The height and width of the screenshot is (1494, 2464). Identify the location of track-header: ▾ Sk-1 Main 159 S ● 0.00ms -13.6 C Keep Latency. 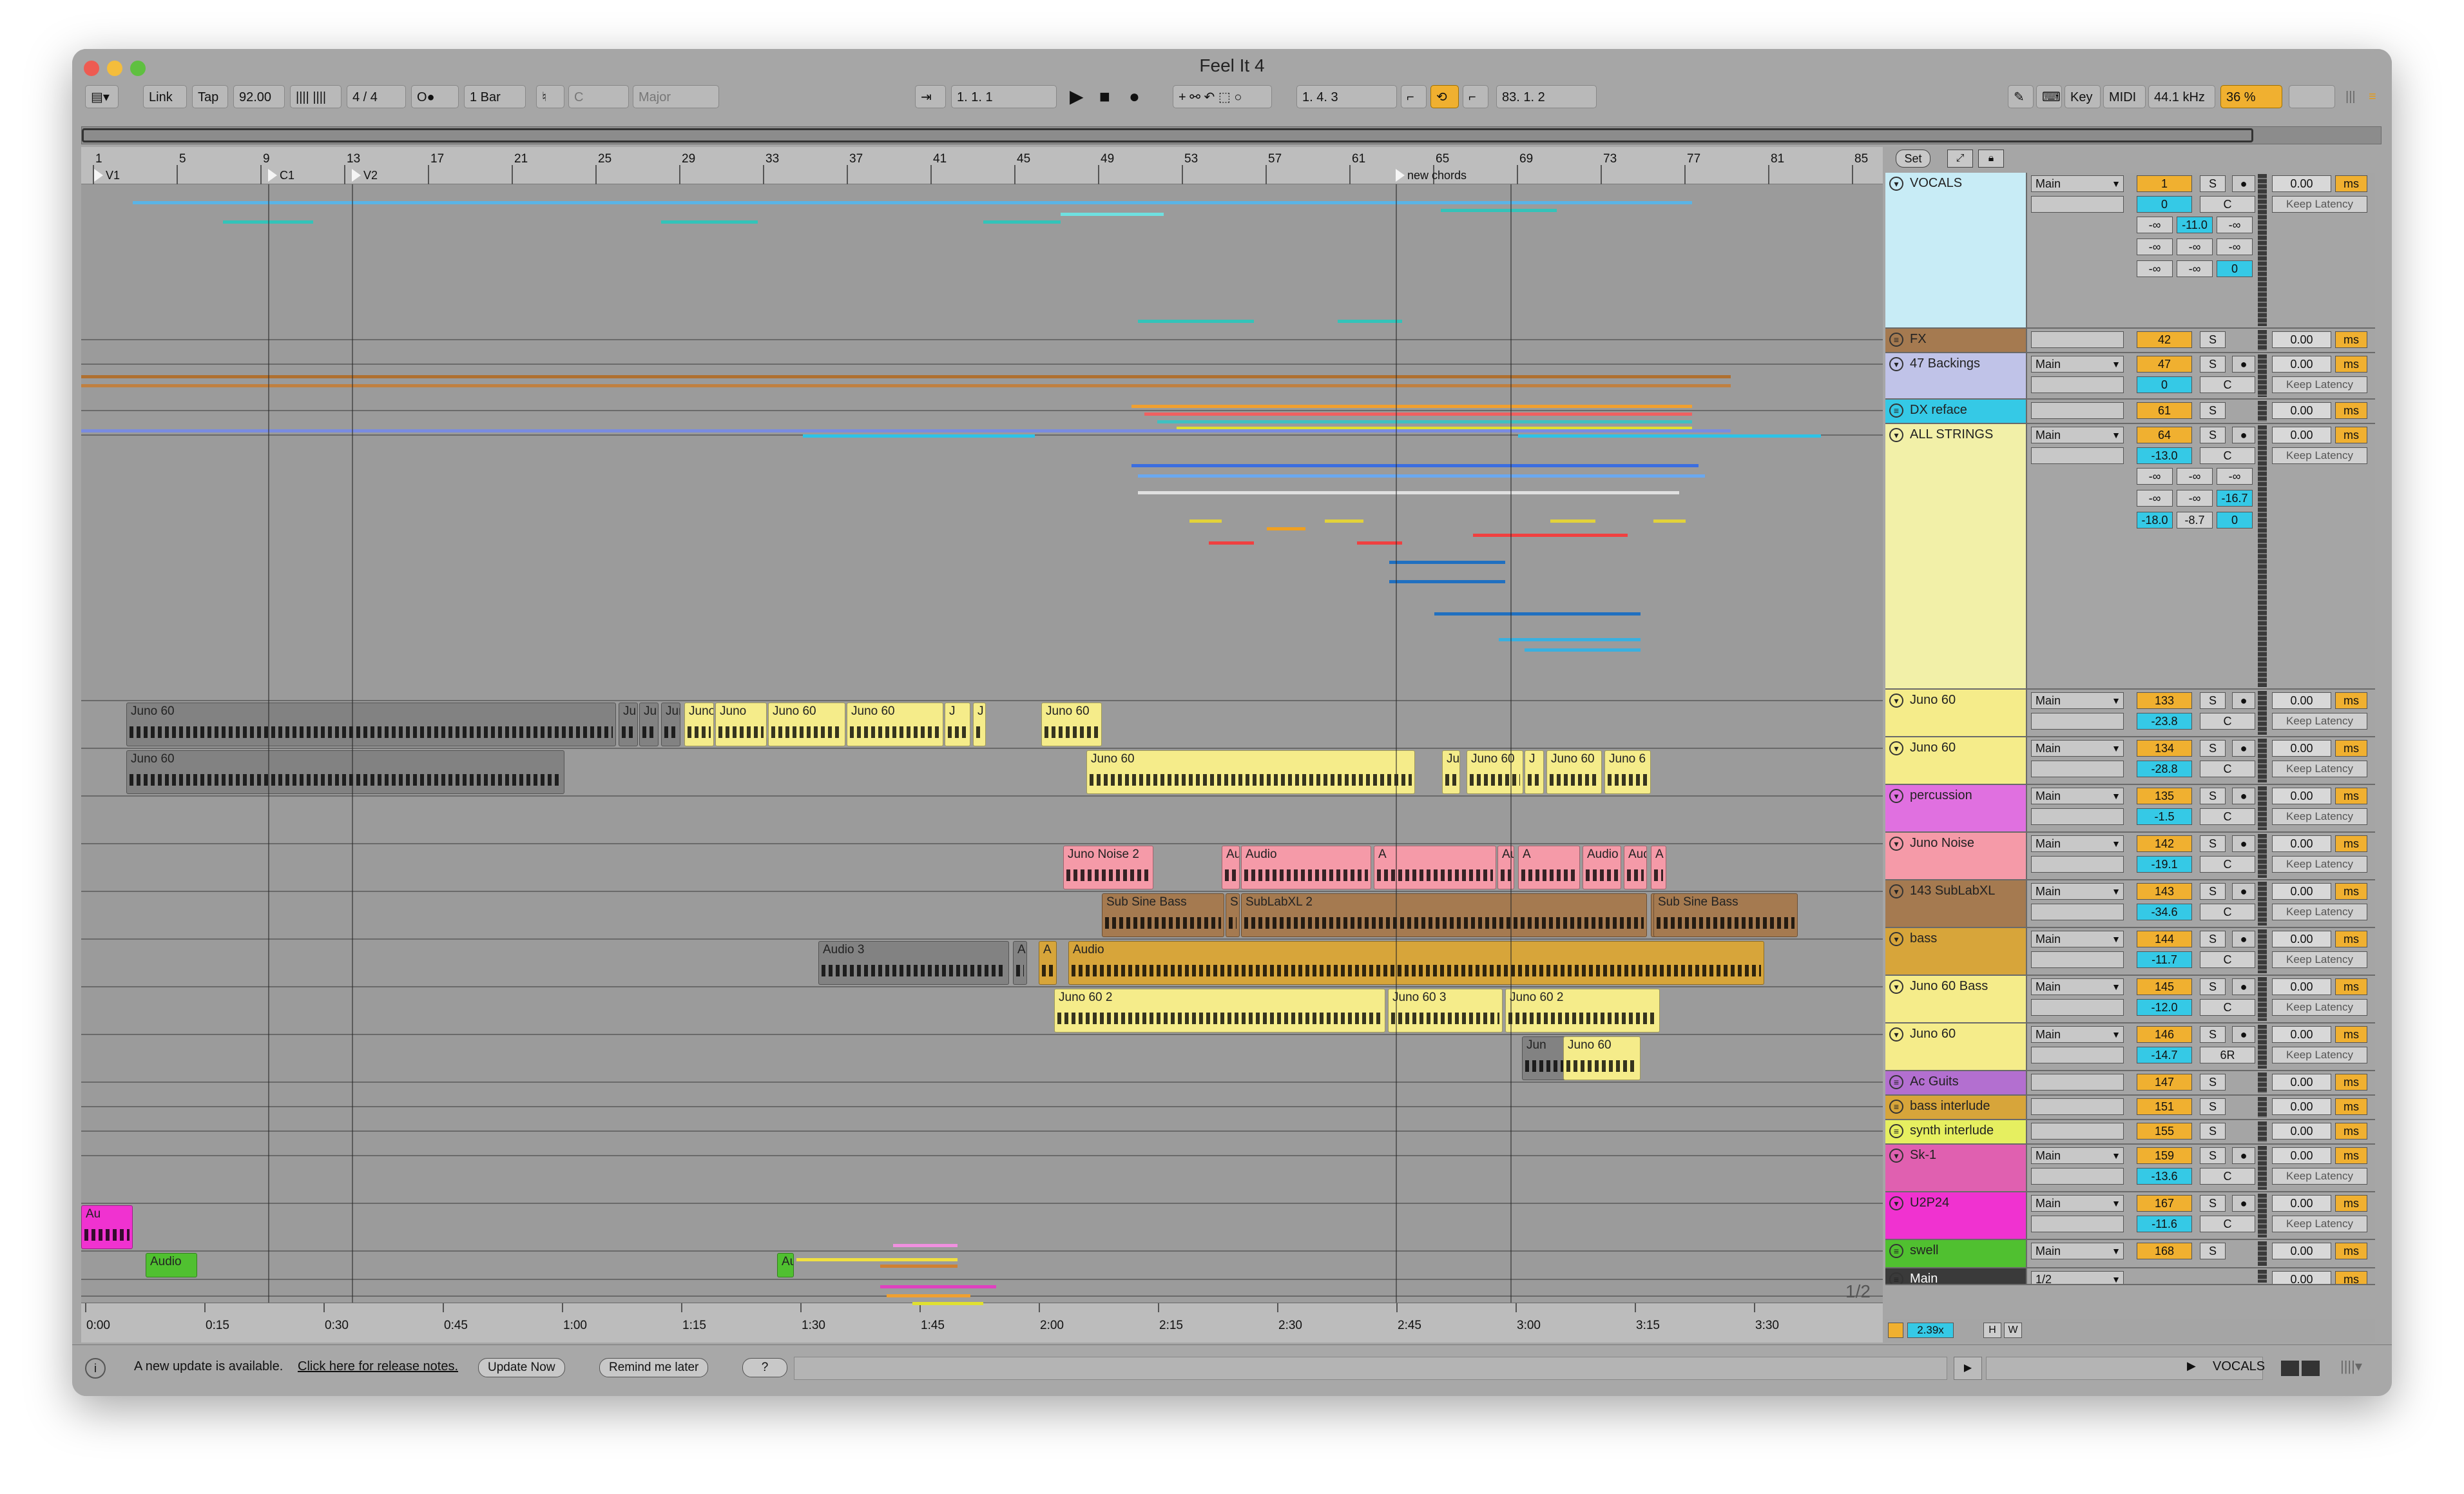
(2130, 1168).